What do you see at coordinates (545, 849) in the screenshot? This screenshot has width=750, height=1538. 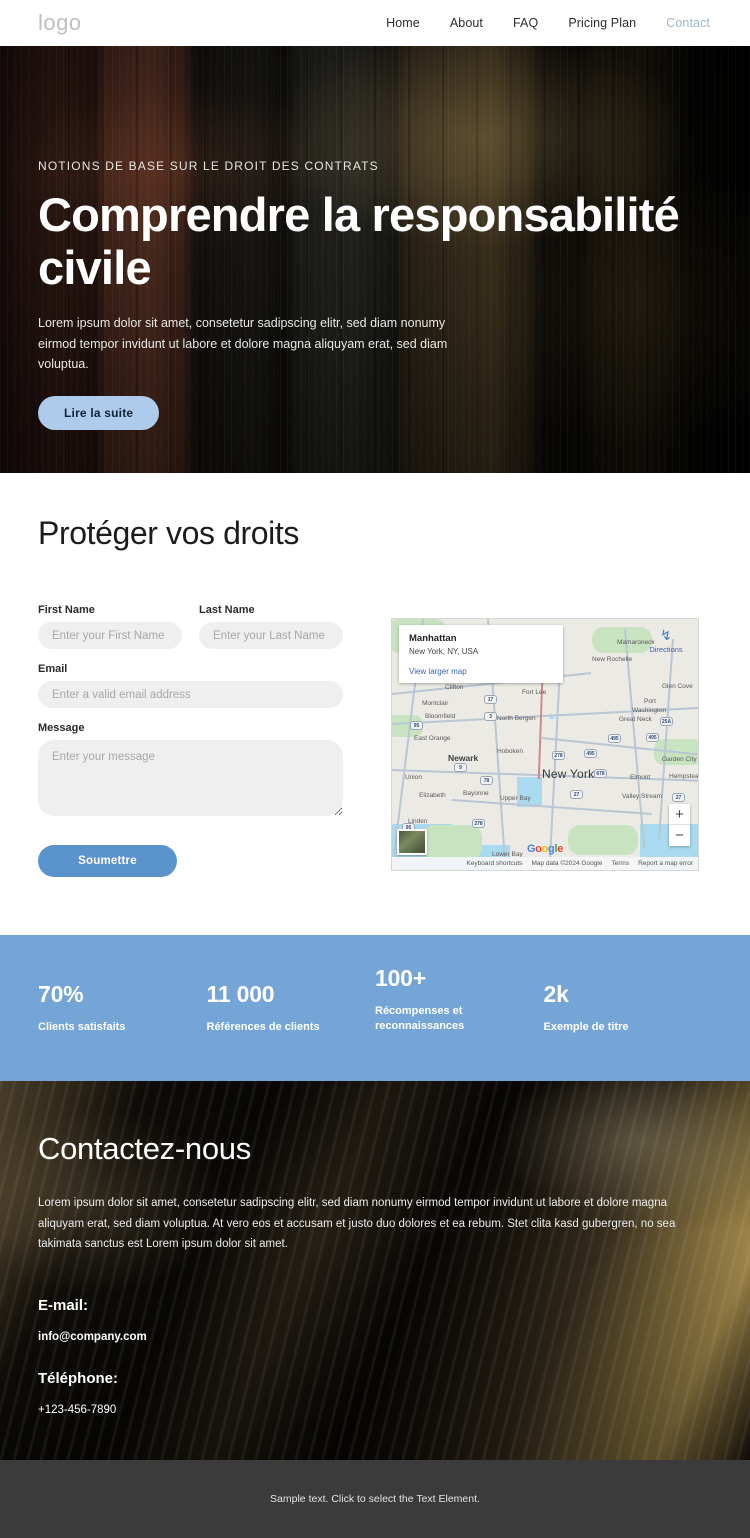 I see `google-logo: Google` at bounding box center [545, 849].